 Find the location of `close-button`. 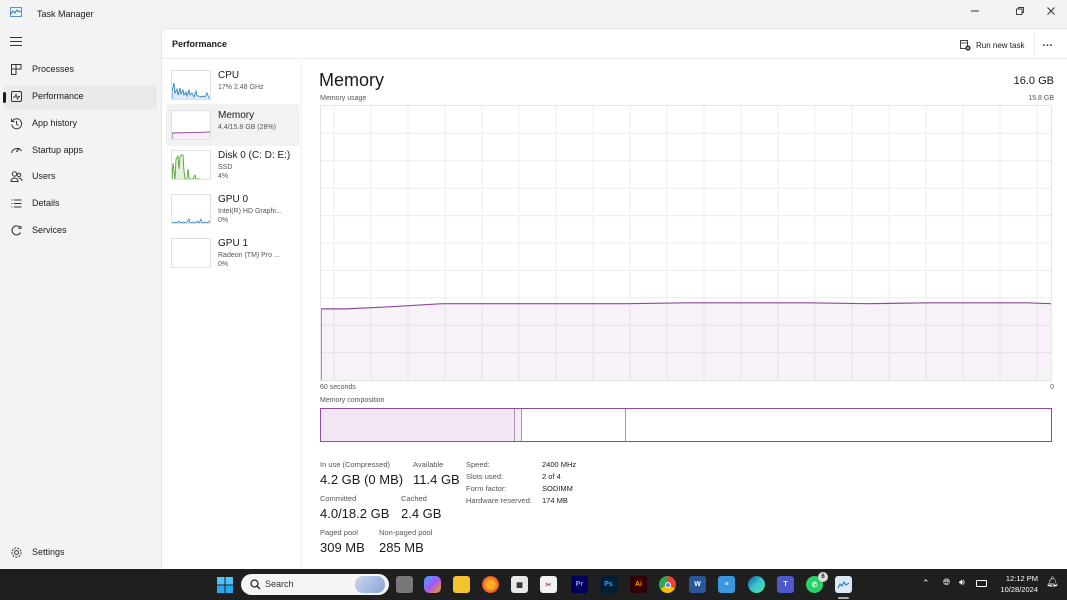

close-button is located at coordinates (1051, 11).